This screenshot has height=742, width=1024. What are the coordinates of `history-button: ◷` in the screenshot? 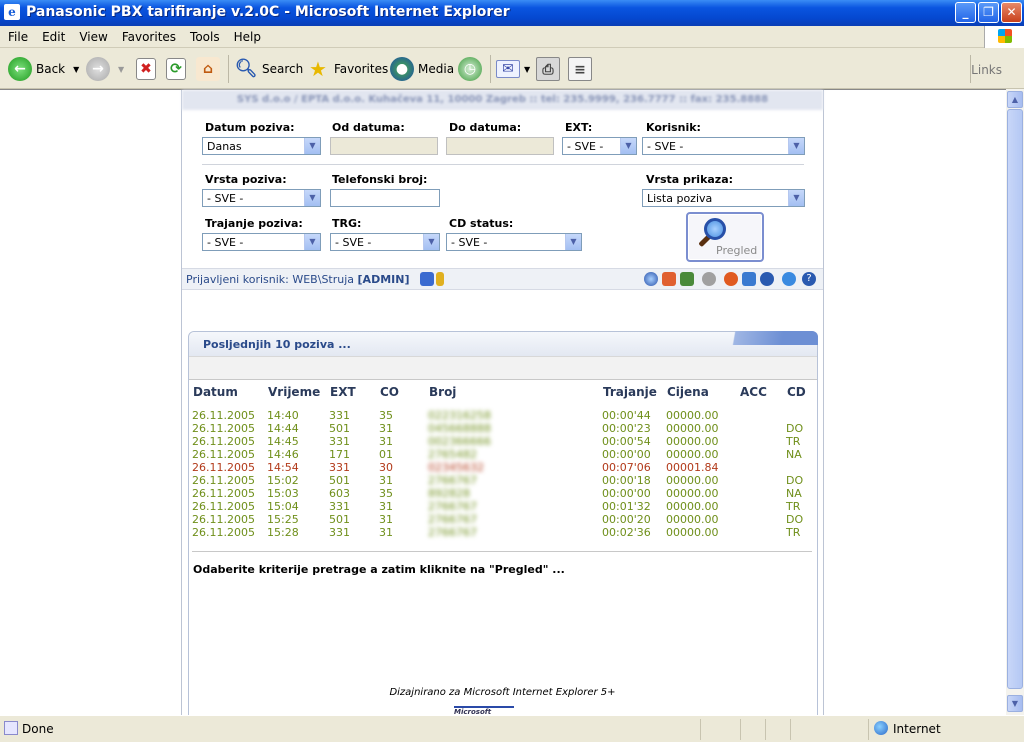 It's located at (470, 69).